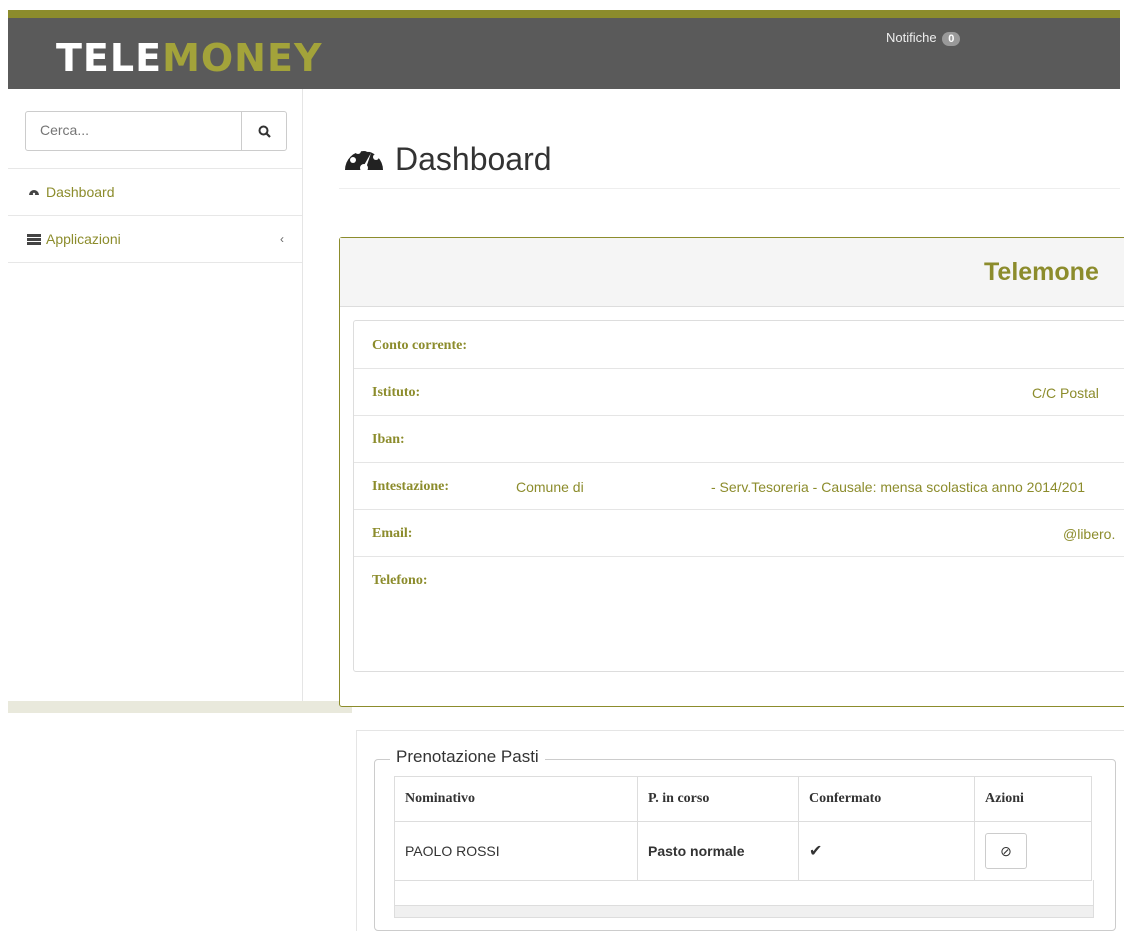  I want to click on info-row-email: Email: @libero., so click(739, 533).